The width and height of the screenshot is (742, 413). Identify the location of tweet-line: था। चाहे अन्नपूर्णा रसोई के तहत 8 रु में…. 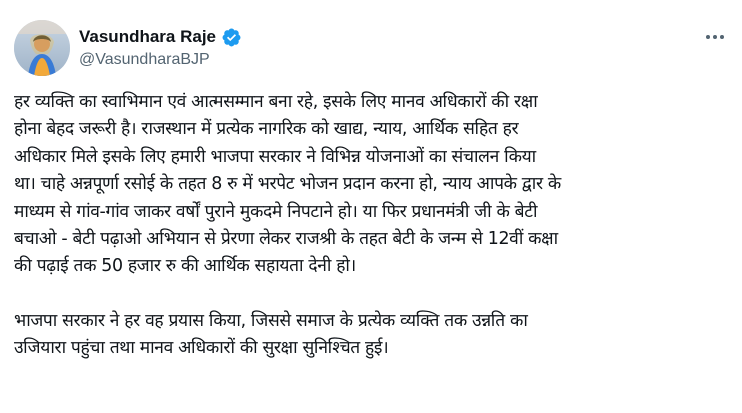
(287, 184).